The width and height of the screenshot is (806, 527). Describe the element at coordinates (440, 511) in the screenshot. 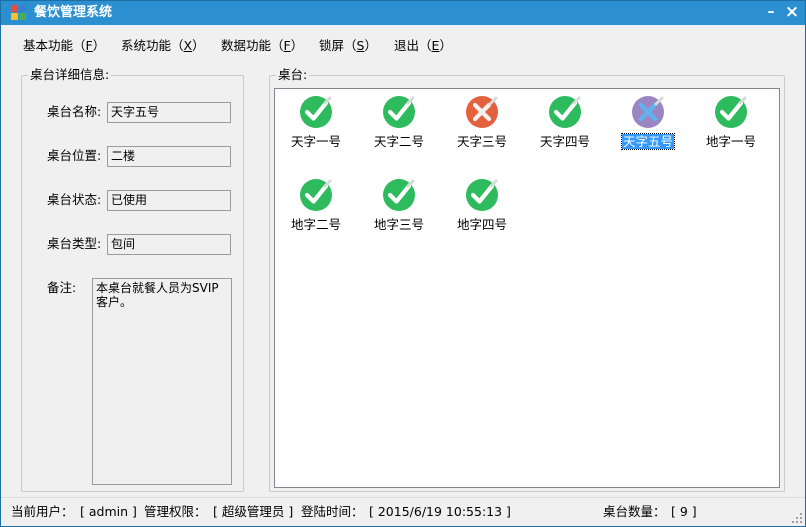

I see `login-time-value: [ 2015/6/19 10:55:13 ]` at that location.